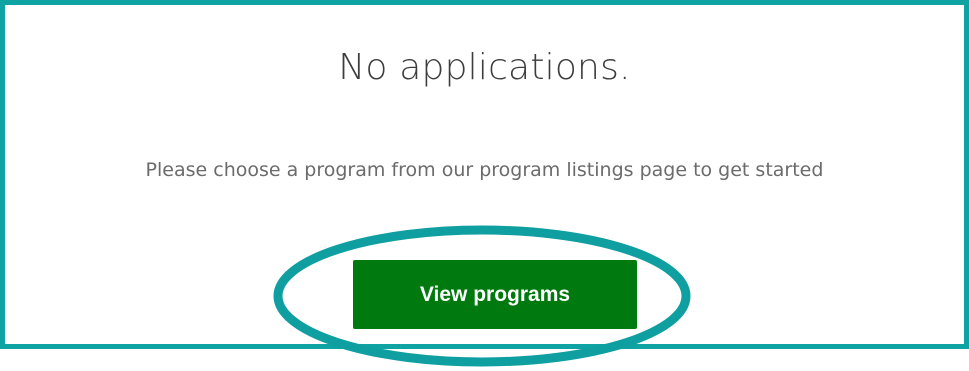 The width and height of the screenshot is (969, 371). What do you see at coordinates (484, 67) in the screenshot?
I see `empty-state-title: No applications.` at bounding box center [484, 67].